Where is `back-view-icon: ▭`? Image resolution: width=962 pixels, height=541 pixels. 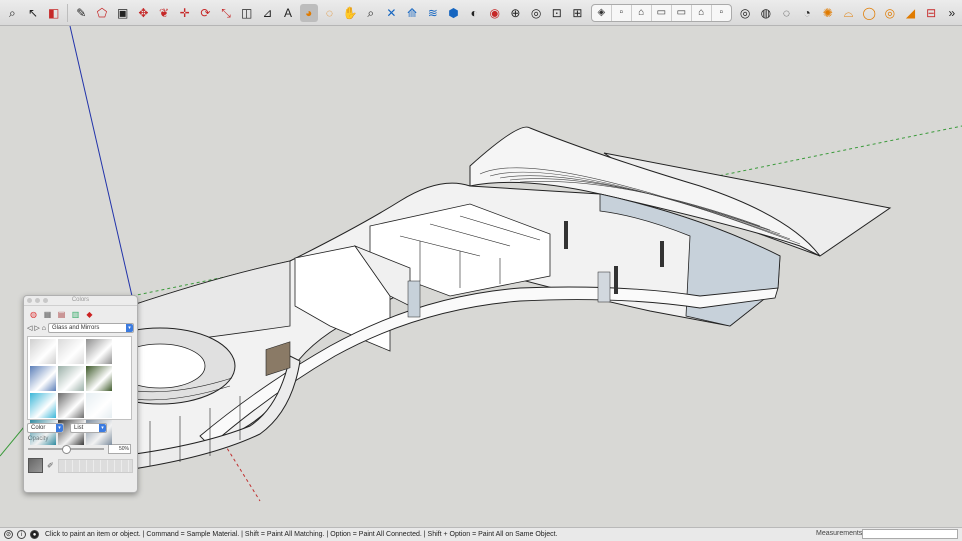 back-view-icon: ▭ is located at coordinates (682, 12).